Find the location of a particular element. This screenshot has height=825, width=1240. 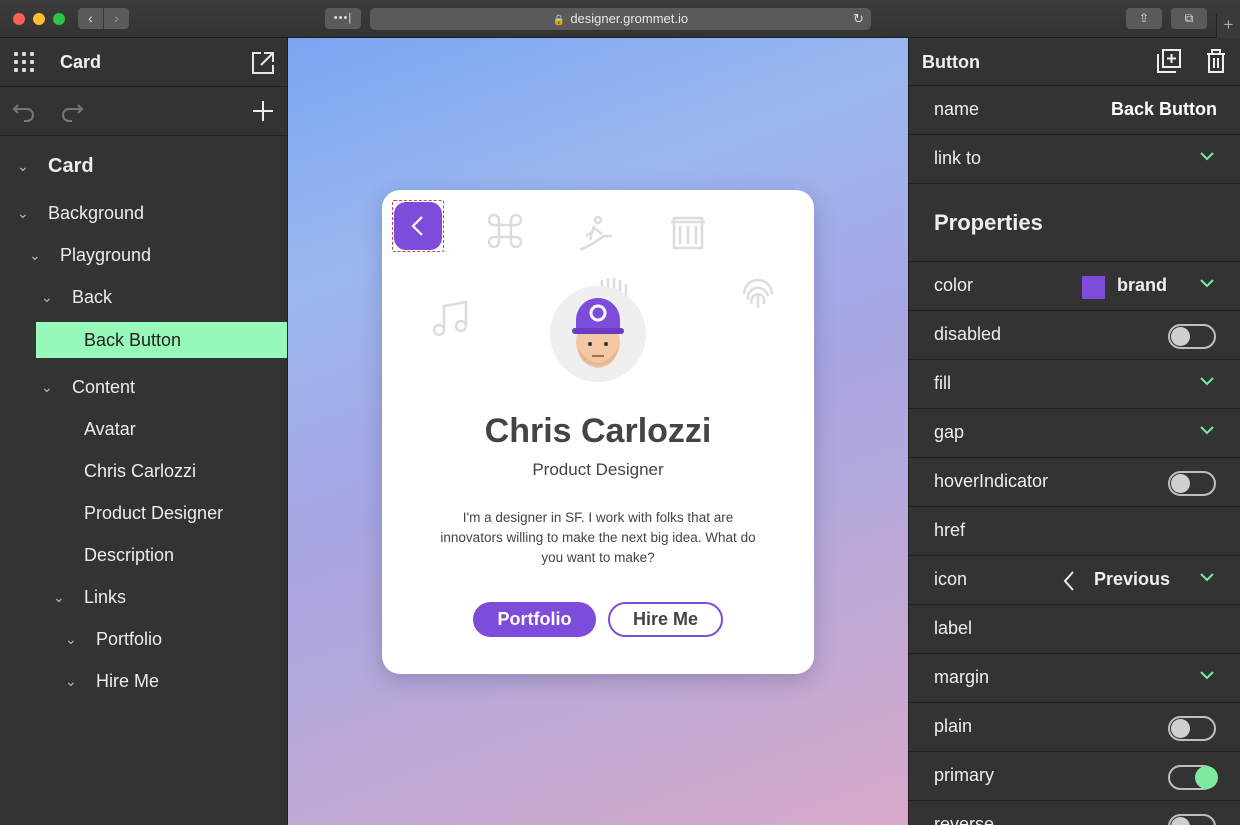

prop-row-color: color brand is located at coordinates (1074, 286).